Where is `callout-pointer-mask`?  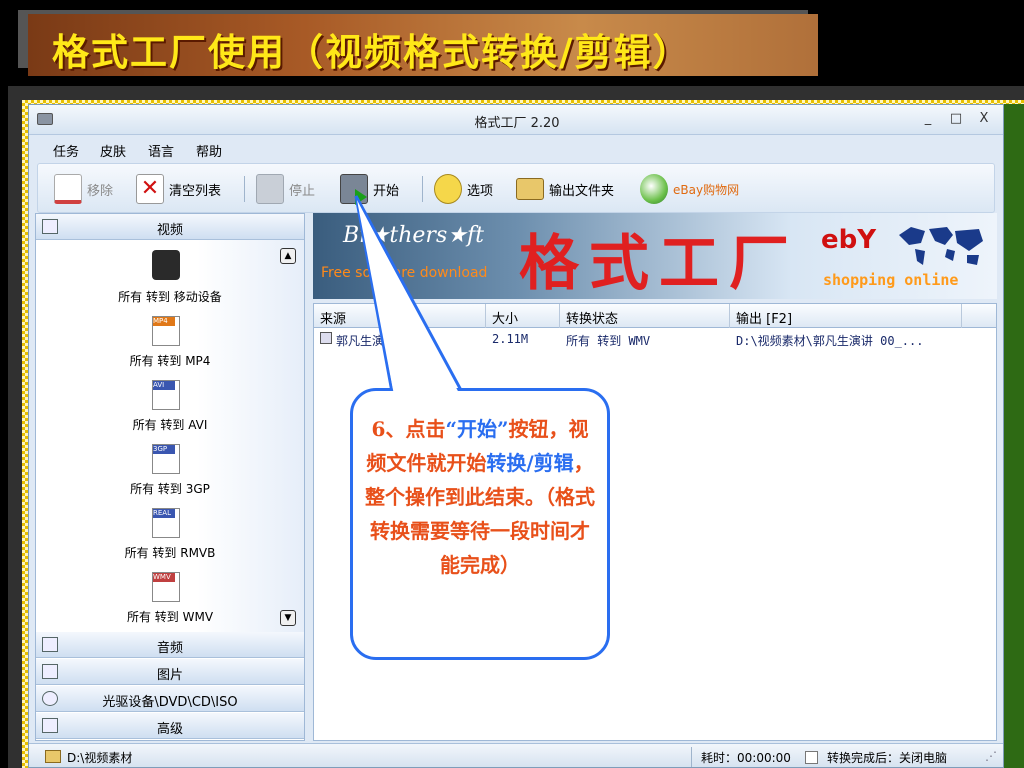
callout-pointer-mask is located at coordinates (408, 297).